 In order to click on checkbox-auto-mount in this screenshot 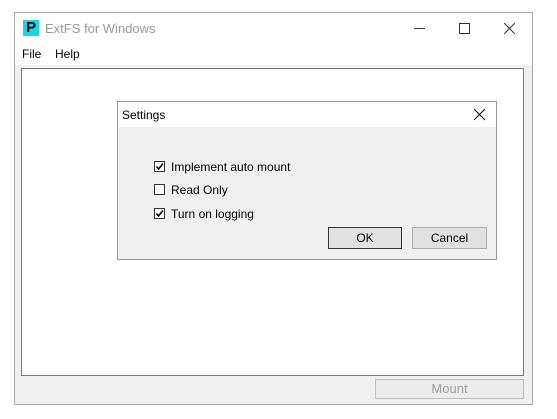, I will do `click(159, 166)`.